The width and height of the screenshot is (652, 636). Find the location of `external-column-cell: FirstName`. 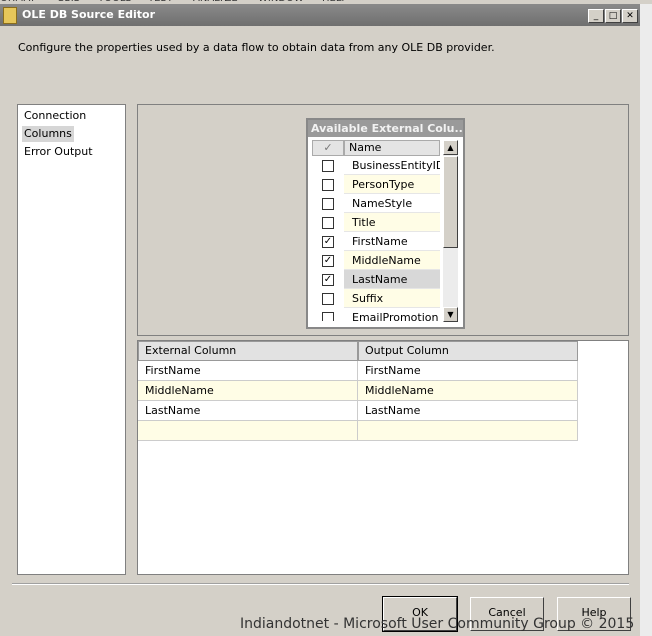

external-column-cell: FirstName is located at coordinates (248, 371).